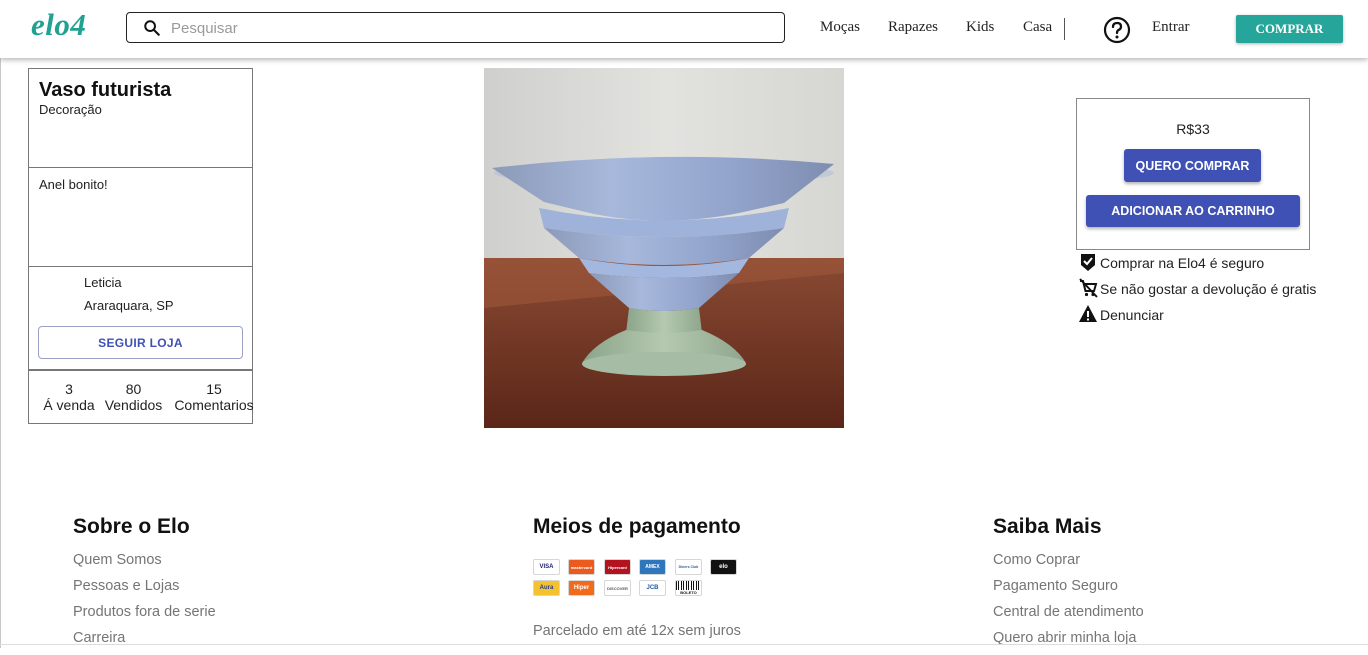  Describe the element at coordinates (1068, 564) in the screenshot. I see `footer-link-como-comprar: Como Coprar` at that location.